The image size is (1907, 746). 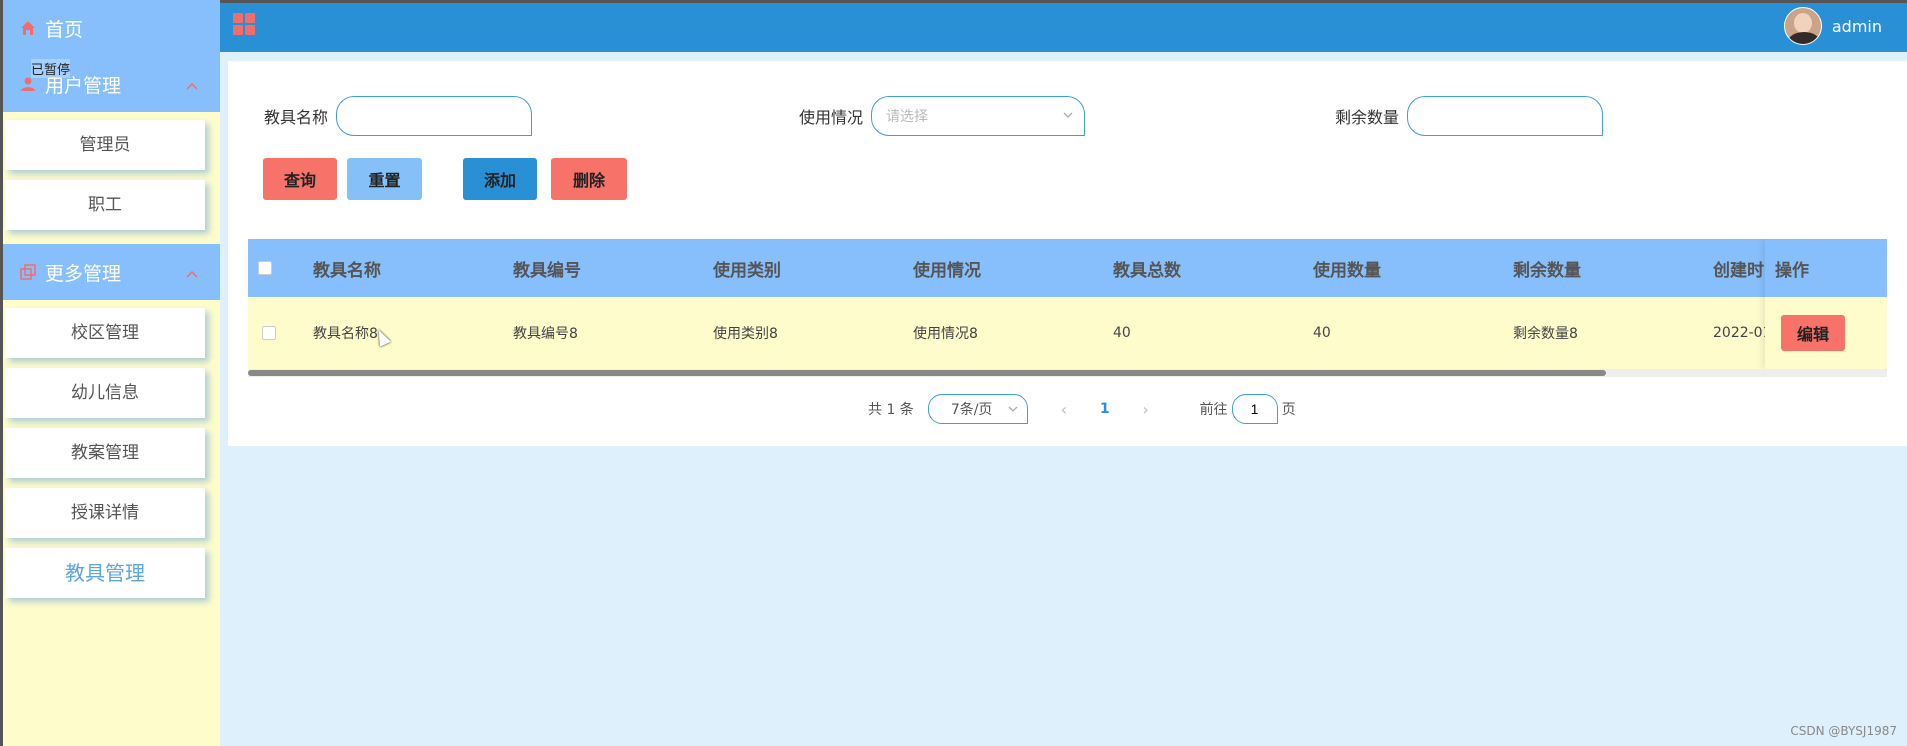 What do you see at coordinates (1208, 268) in the screenshot?
I see `col-header: 教具总数` at bounding box center [1208, 268].